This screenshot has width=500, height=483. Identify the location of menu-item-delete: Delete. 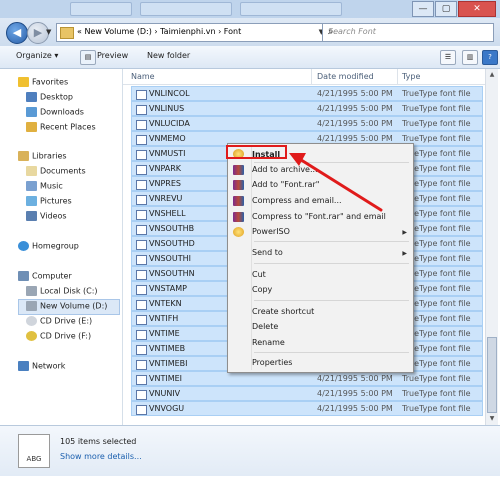
(265, 326).